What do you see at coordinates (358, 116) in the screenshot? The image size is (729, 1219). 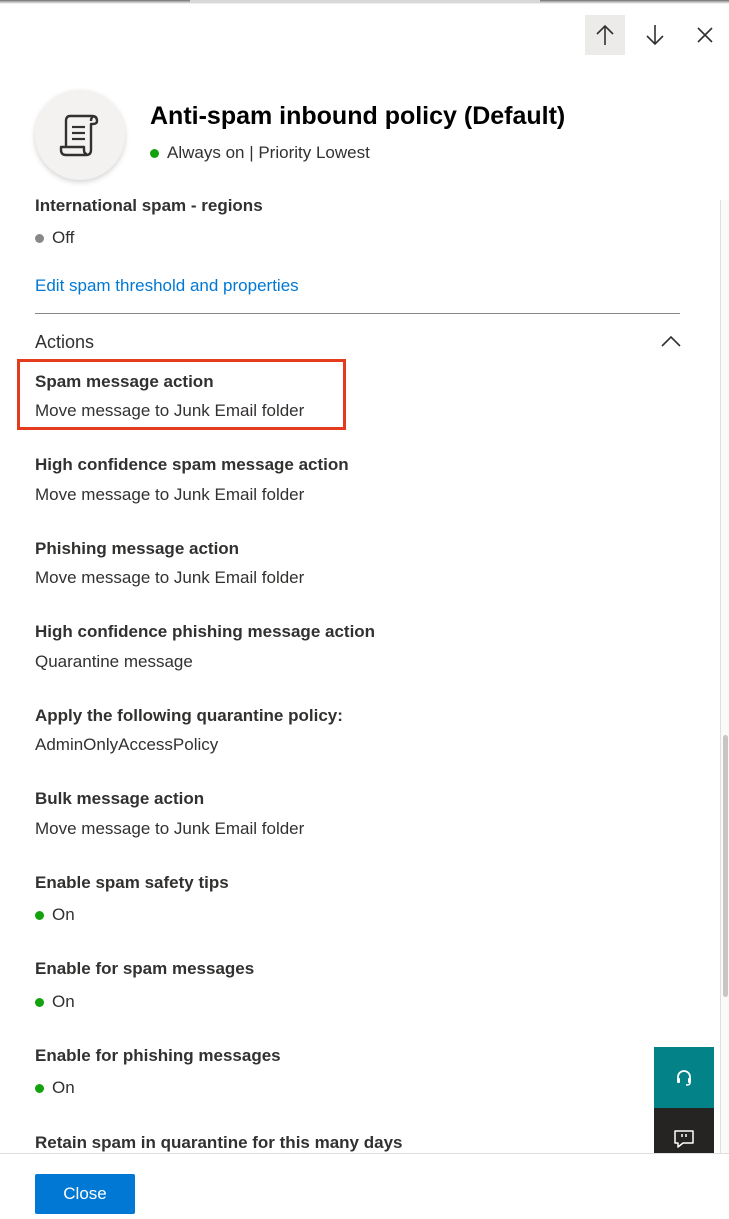 I see `panel-title: Anti-spam inbound policy (Default)` at bounding box center [358, 116].